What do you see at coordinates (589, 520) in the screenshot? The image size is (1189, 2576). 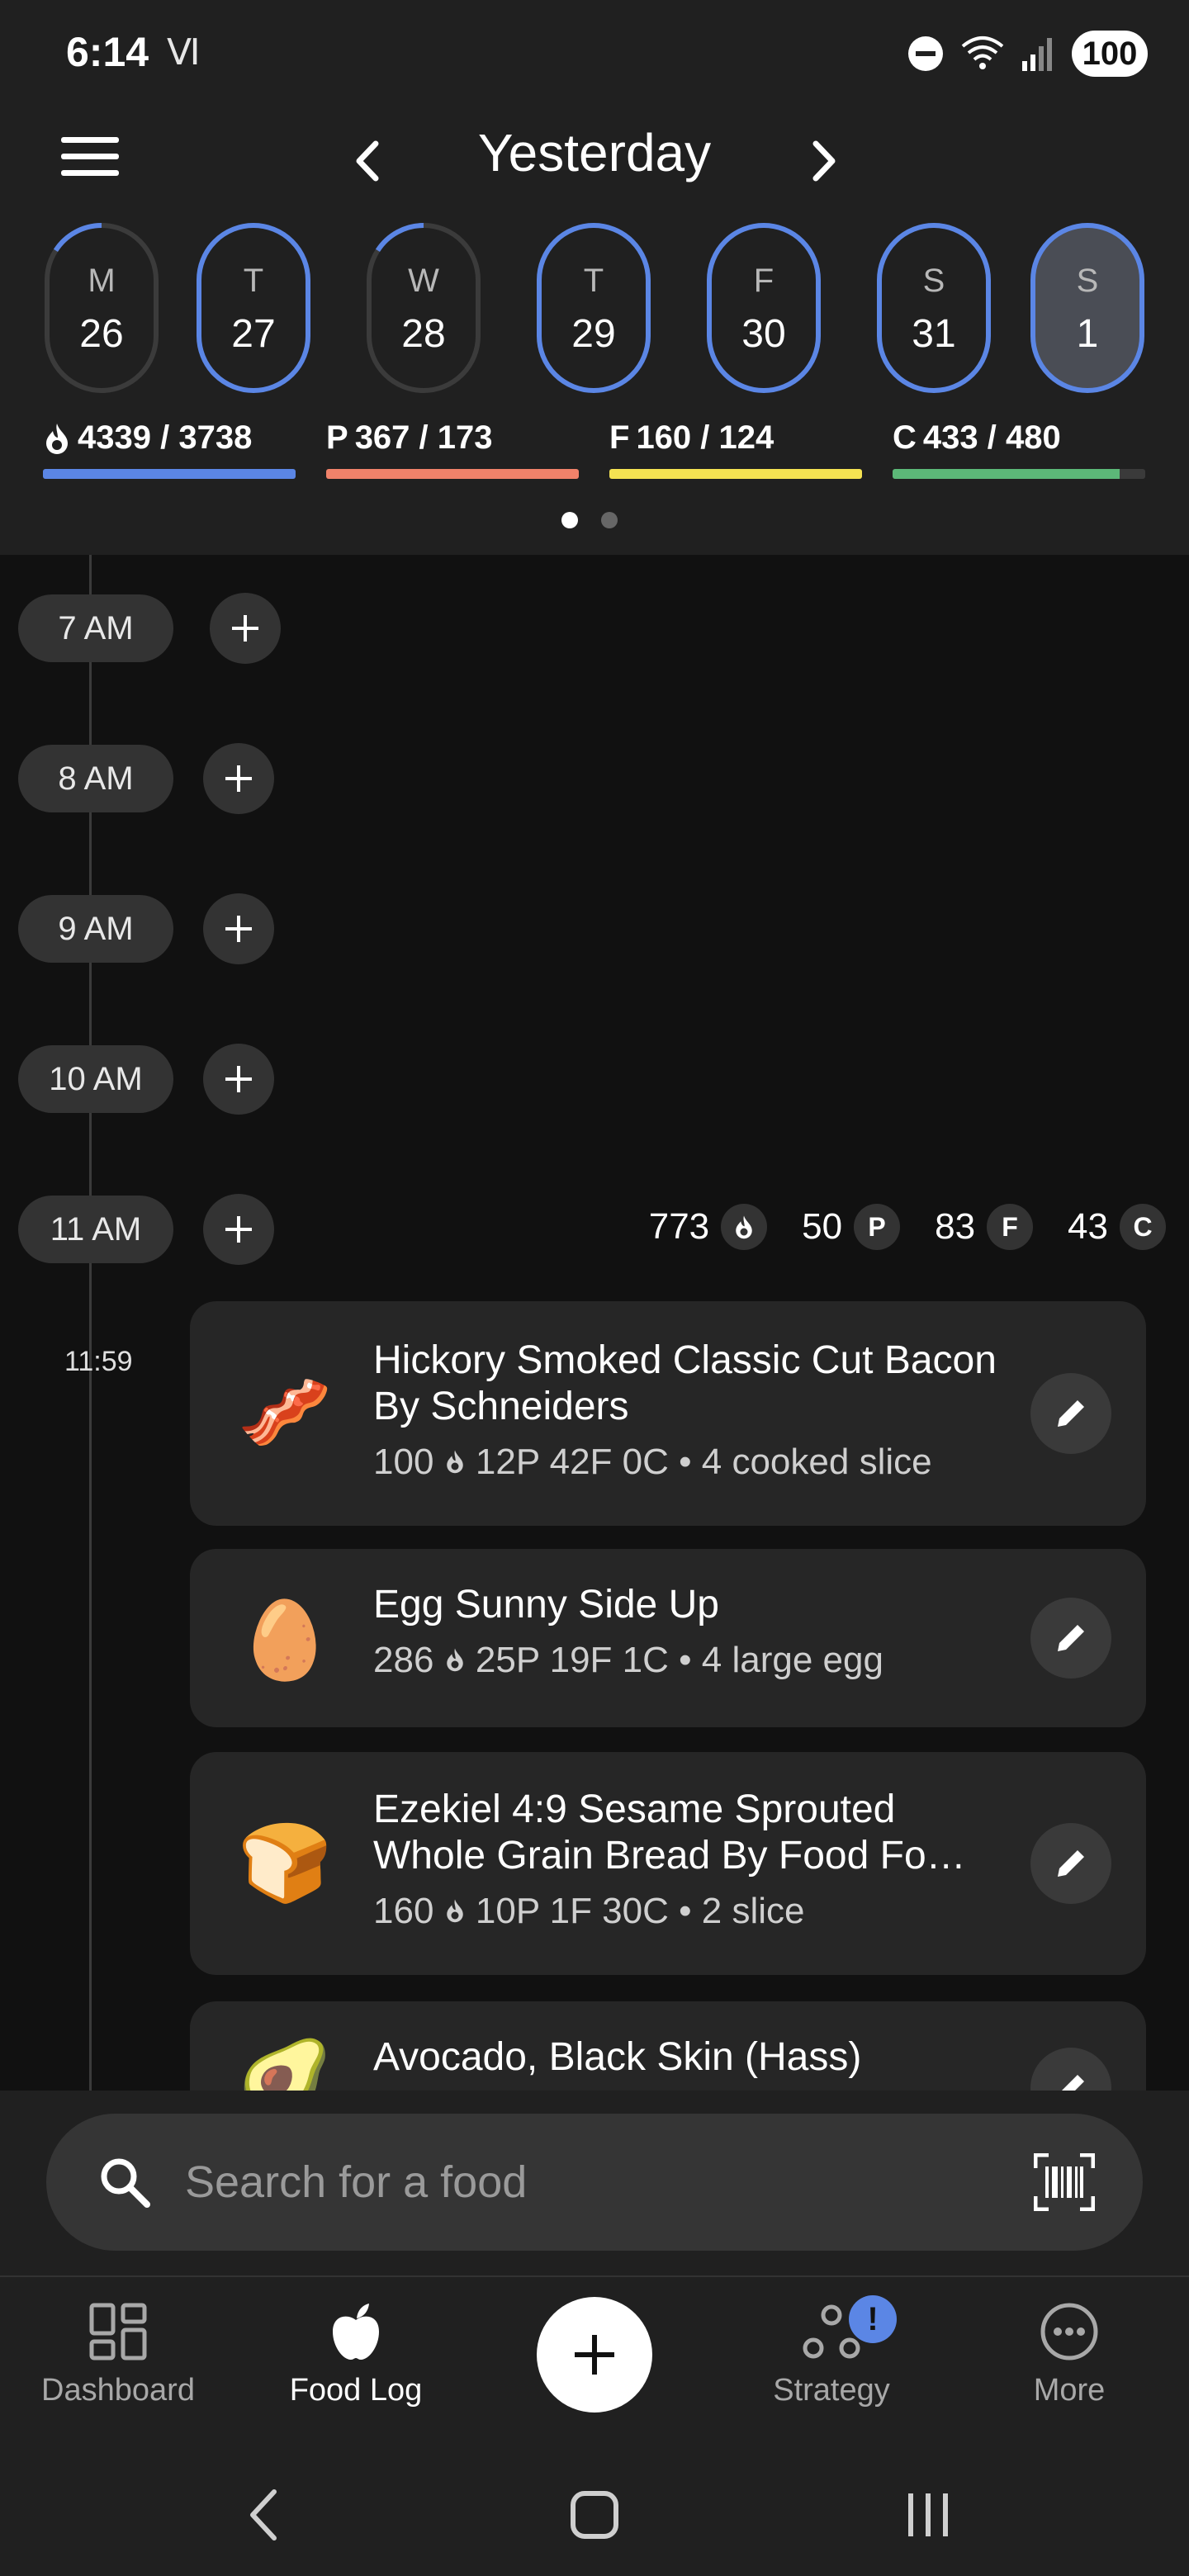 I see `page-indicator` at bounding box center [589, 520].